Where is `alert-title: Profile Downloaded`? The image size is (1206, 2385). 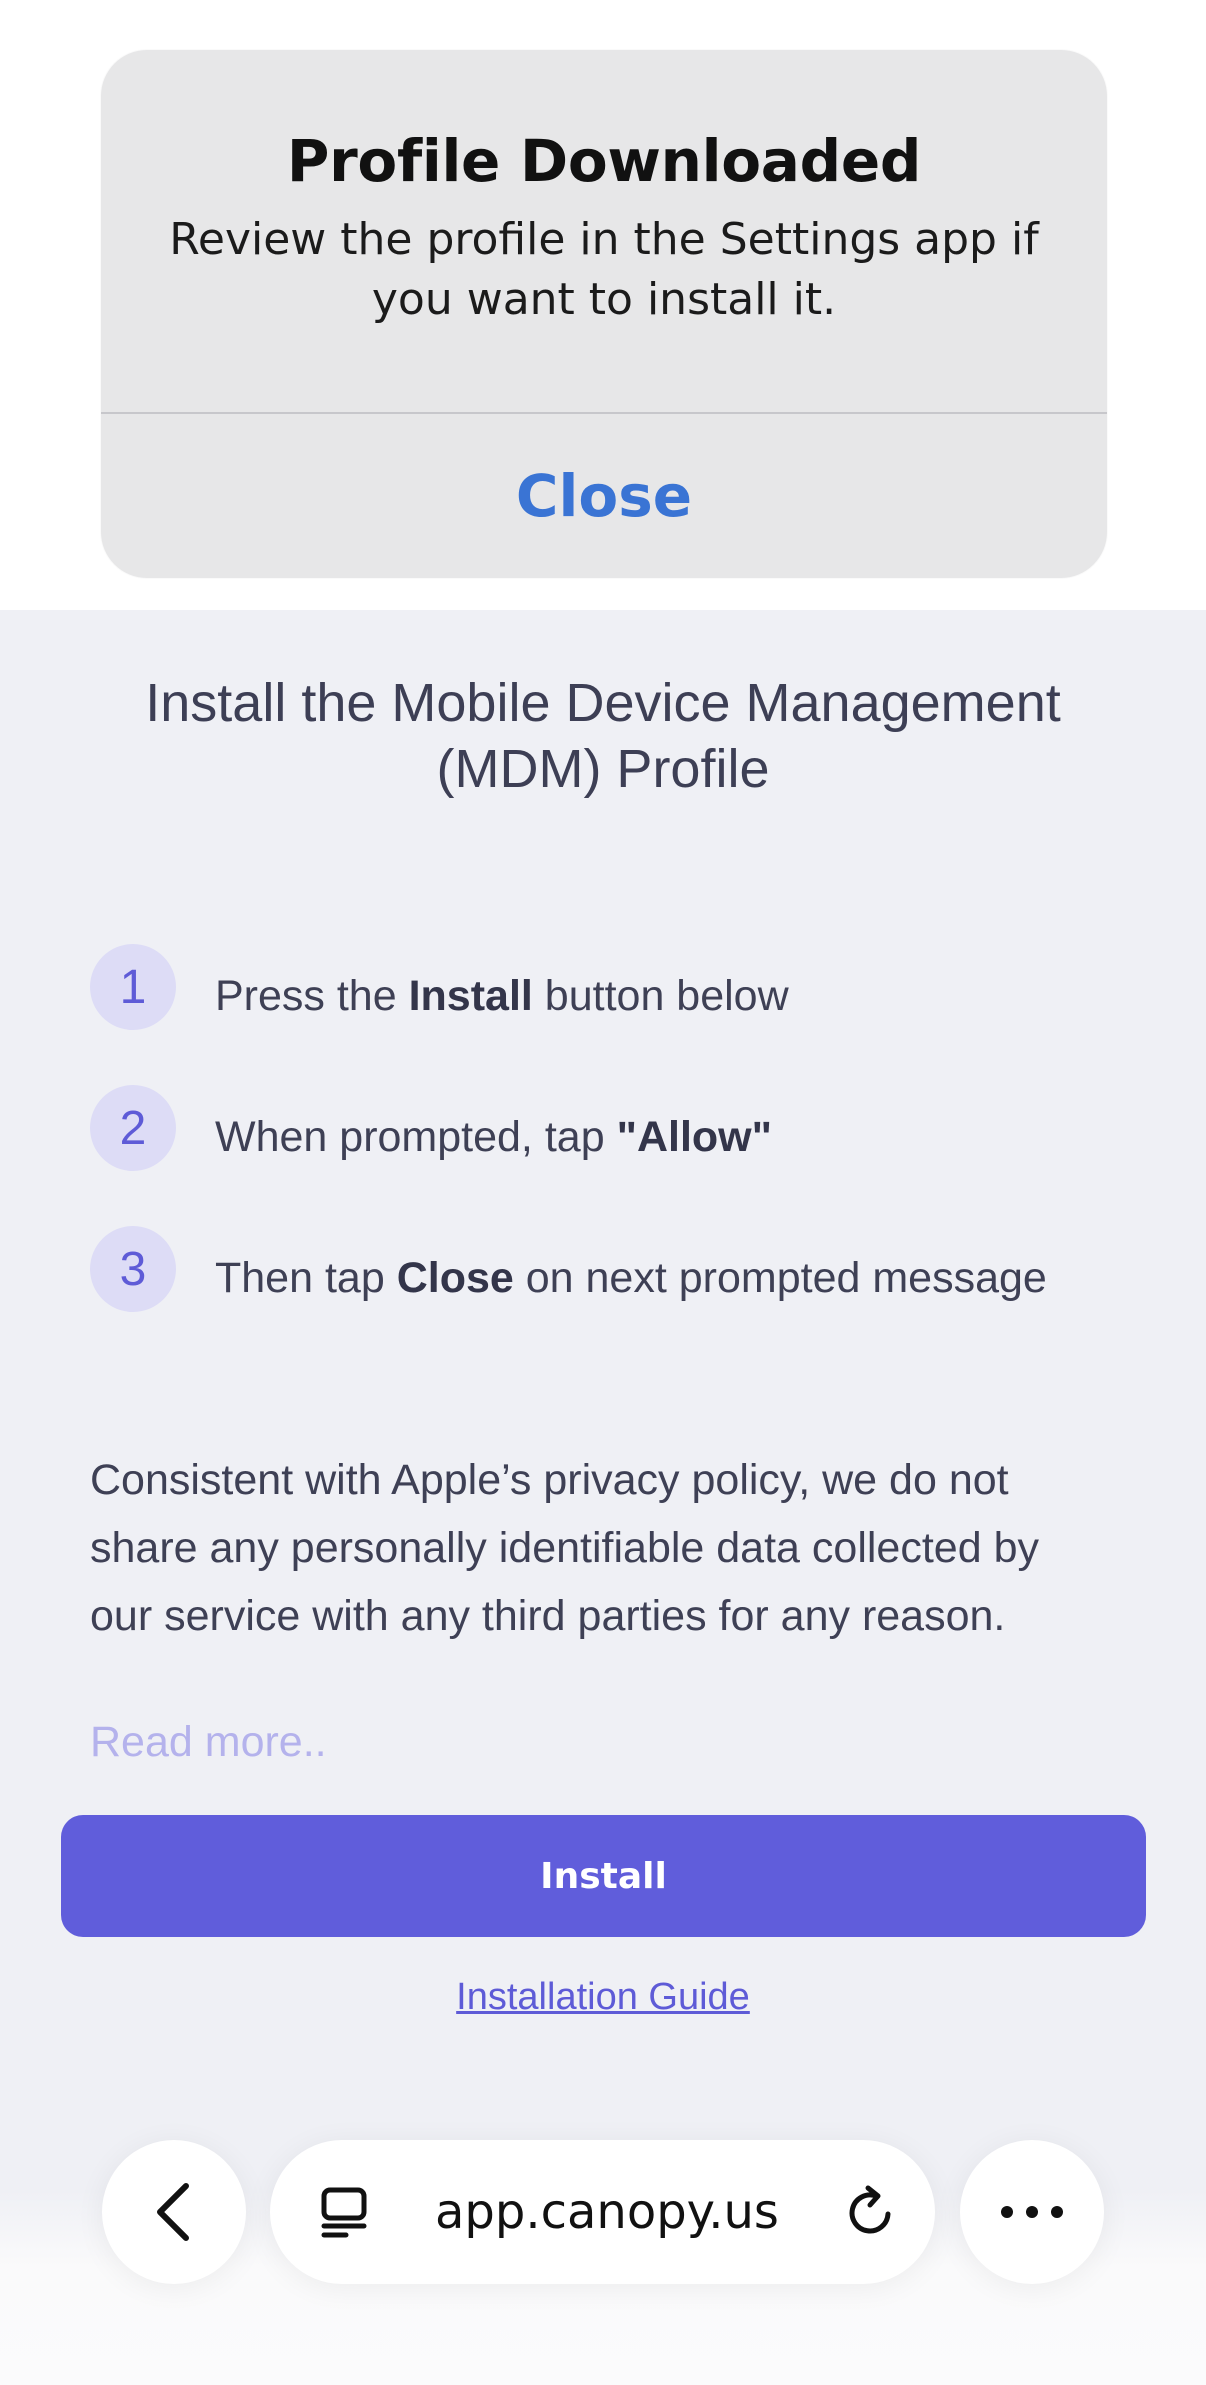
alert-title: Profile Downloaded is located at coordinates (604, 161).